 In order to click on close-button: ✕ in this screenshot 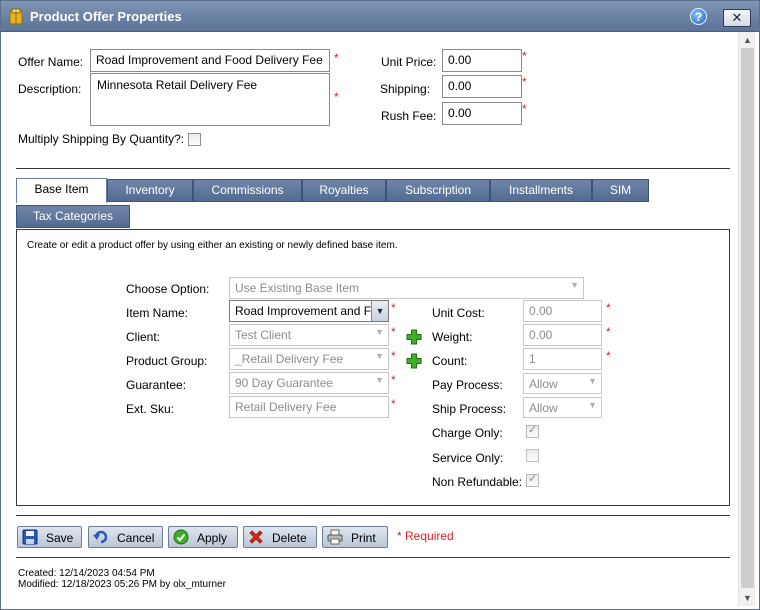, I will do `click(737, 18)`.